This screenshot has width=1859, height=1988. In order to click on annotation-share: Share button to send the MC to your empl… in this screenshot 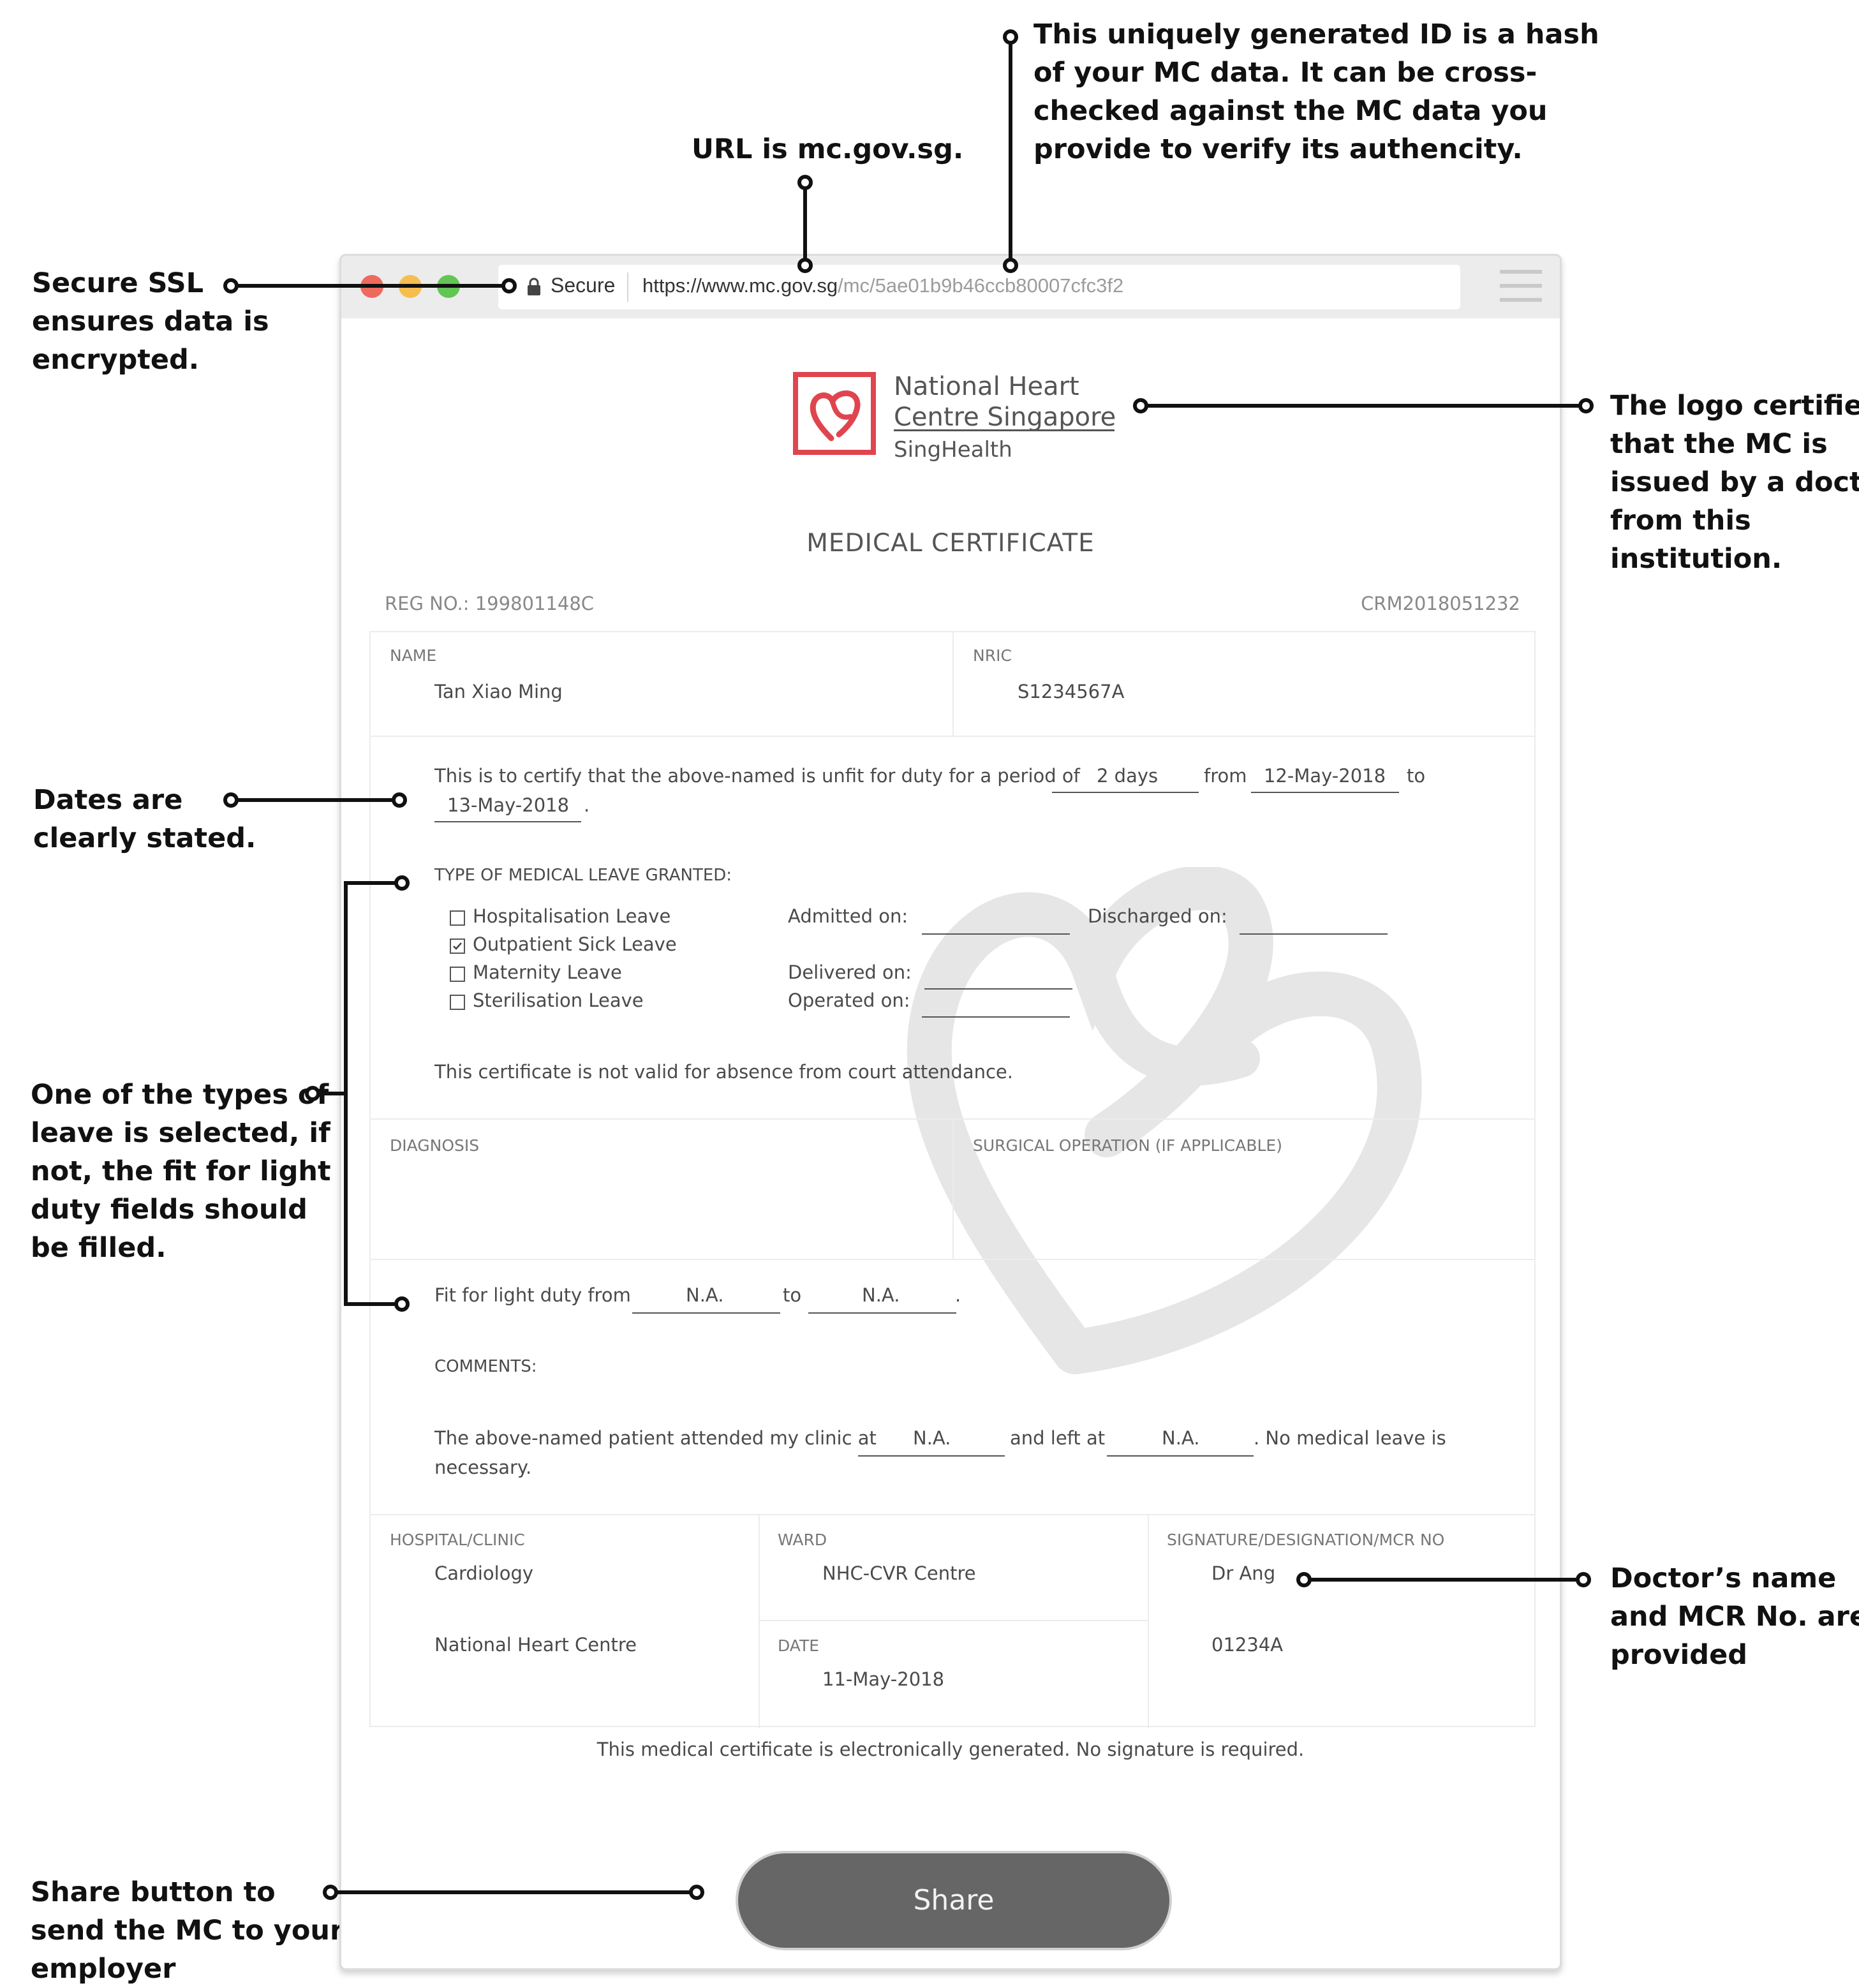, I will do `click(187, 1930)`.